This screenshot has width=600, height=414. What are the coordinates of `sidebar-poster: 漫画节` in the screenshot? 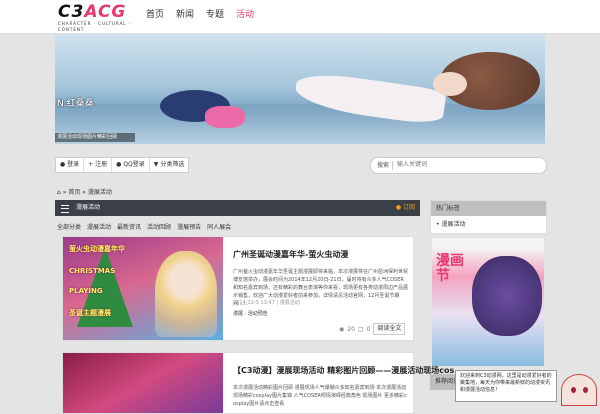 It's located at (488, 302).